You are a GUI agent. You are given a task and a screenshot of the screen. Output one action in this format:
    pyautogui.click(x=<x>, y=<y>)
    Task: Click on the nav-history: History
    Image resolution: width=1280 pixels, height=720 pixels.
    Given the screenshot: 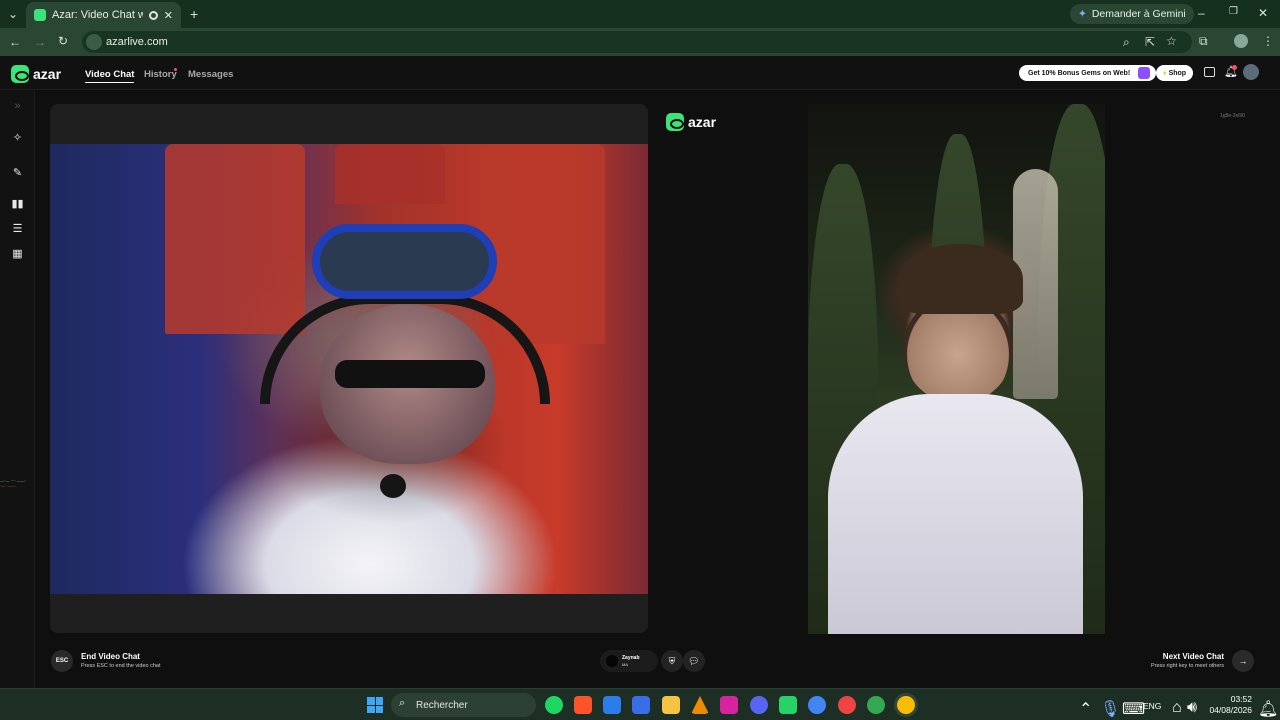 What is the action you would take?
    pyautogui.click(x=160, y=74)
    